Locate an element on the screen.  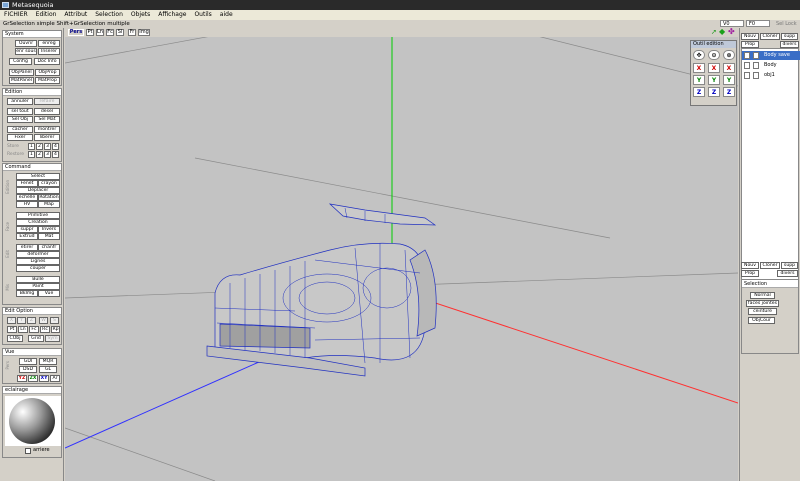
rotation-button: Rotation is located at coordinates (49, 197).